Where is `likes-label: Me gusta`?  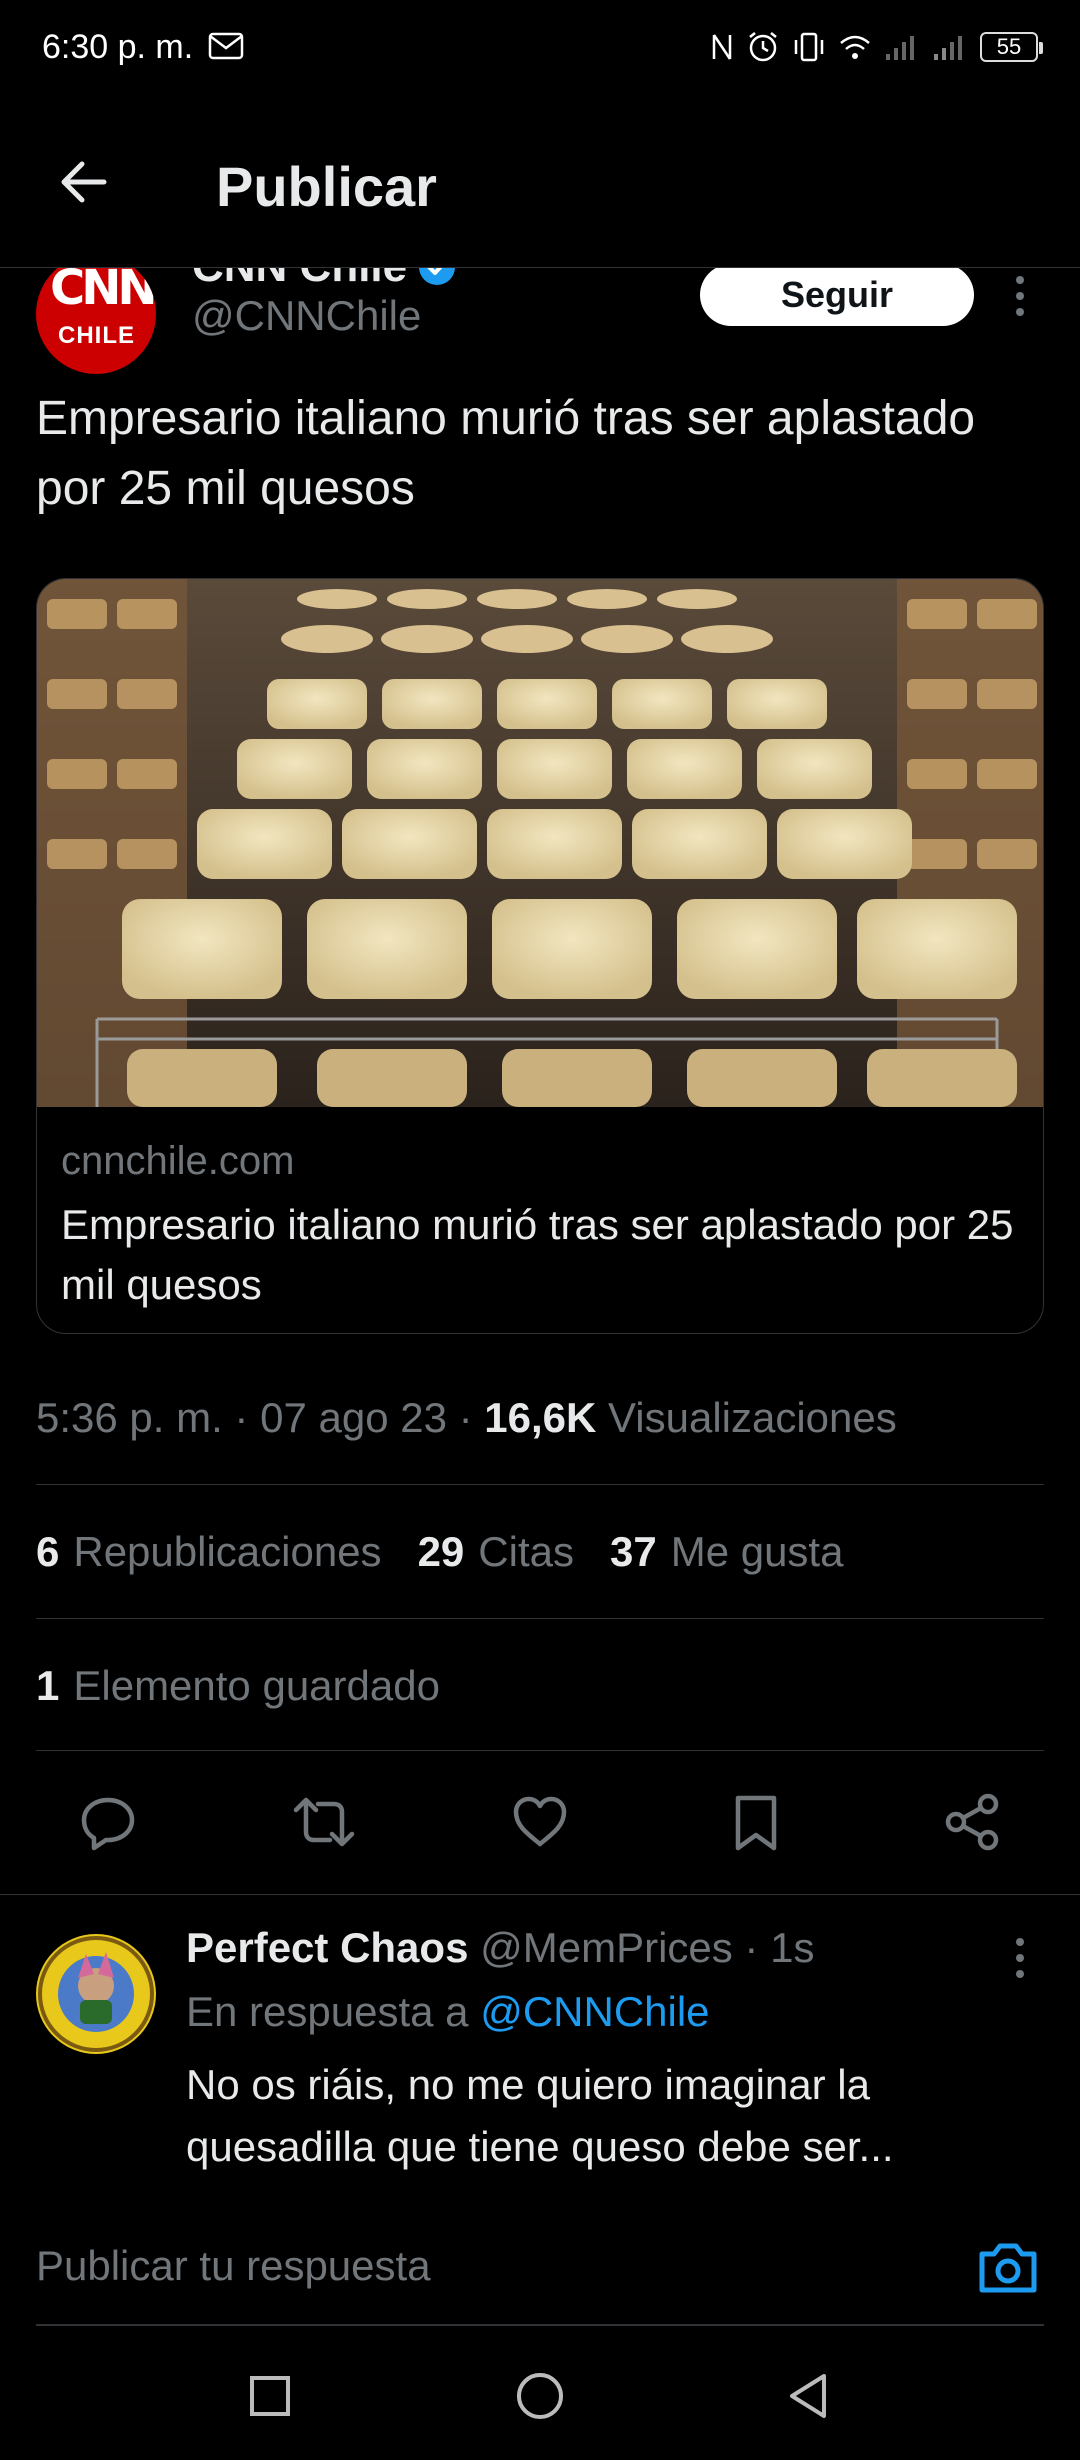
likes-label: Me gusta is located at coordinates (757, 1551).